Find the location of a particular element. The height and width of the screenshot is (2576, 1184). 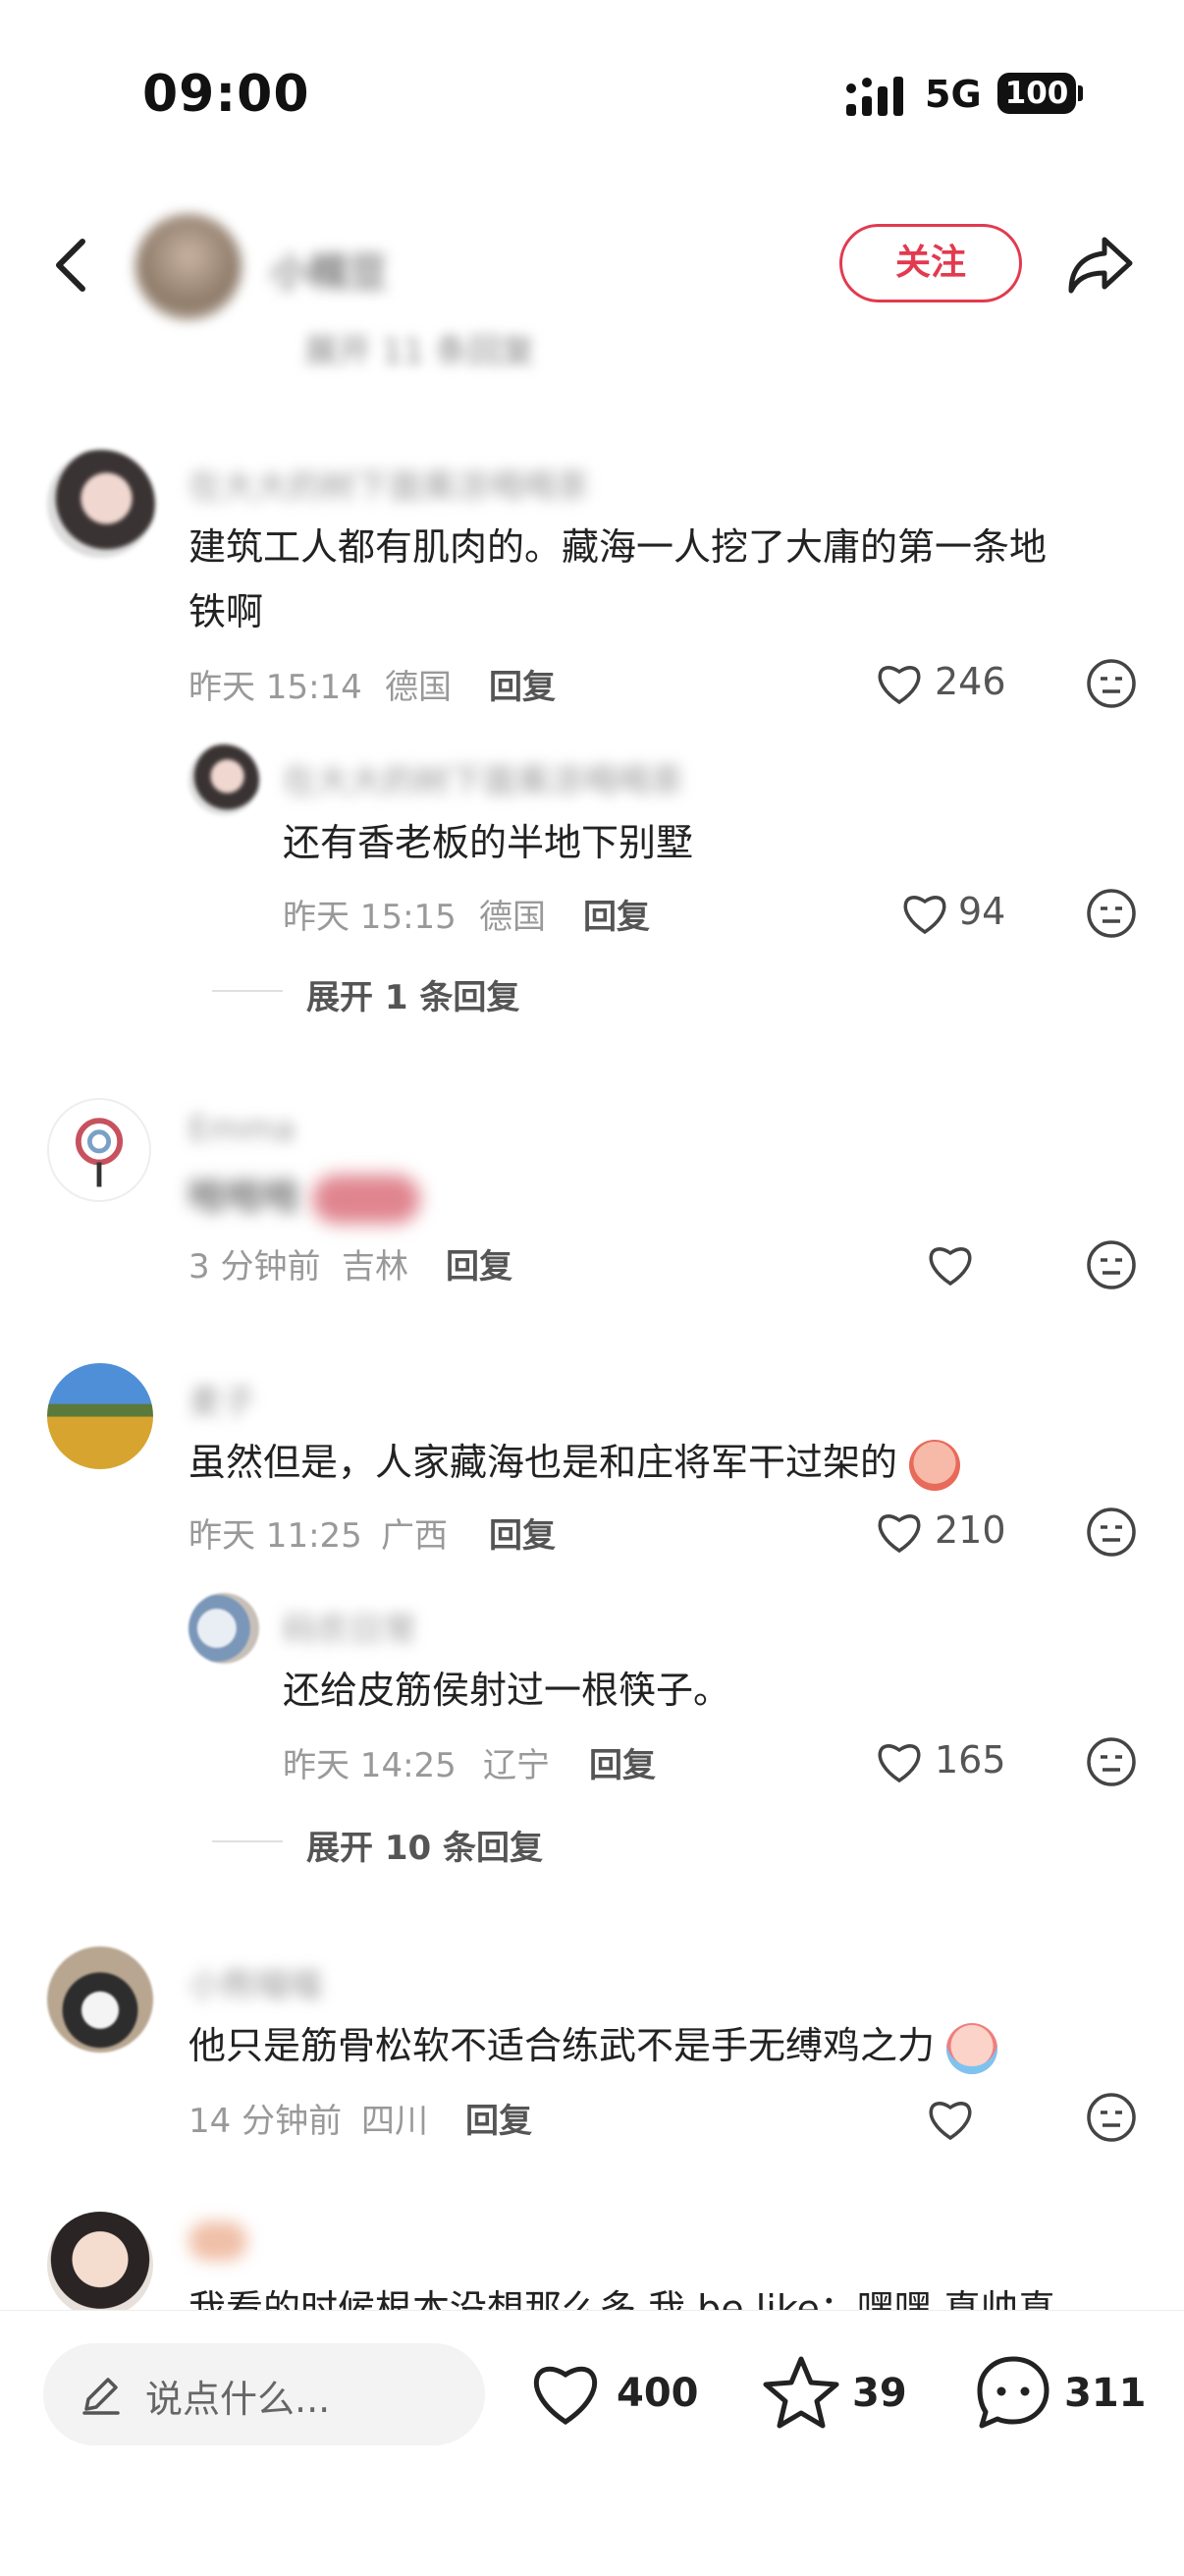

comment-text-content: 虽然但是，人家藏海也是和庄将军干过架的 is located at coordinates (543, 1462).